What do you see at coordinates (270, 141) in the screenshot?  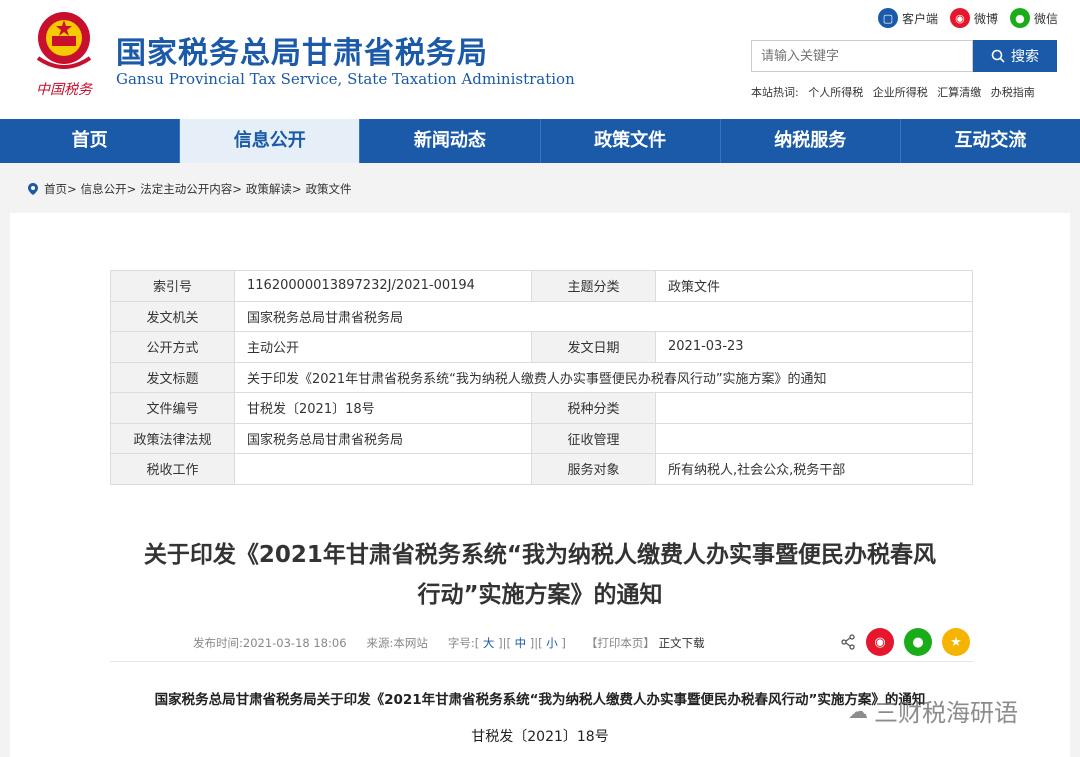 I see `nav-info-disclosure: 信息公开` at bounding box center [270, 141].